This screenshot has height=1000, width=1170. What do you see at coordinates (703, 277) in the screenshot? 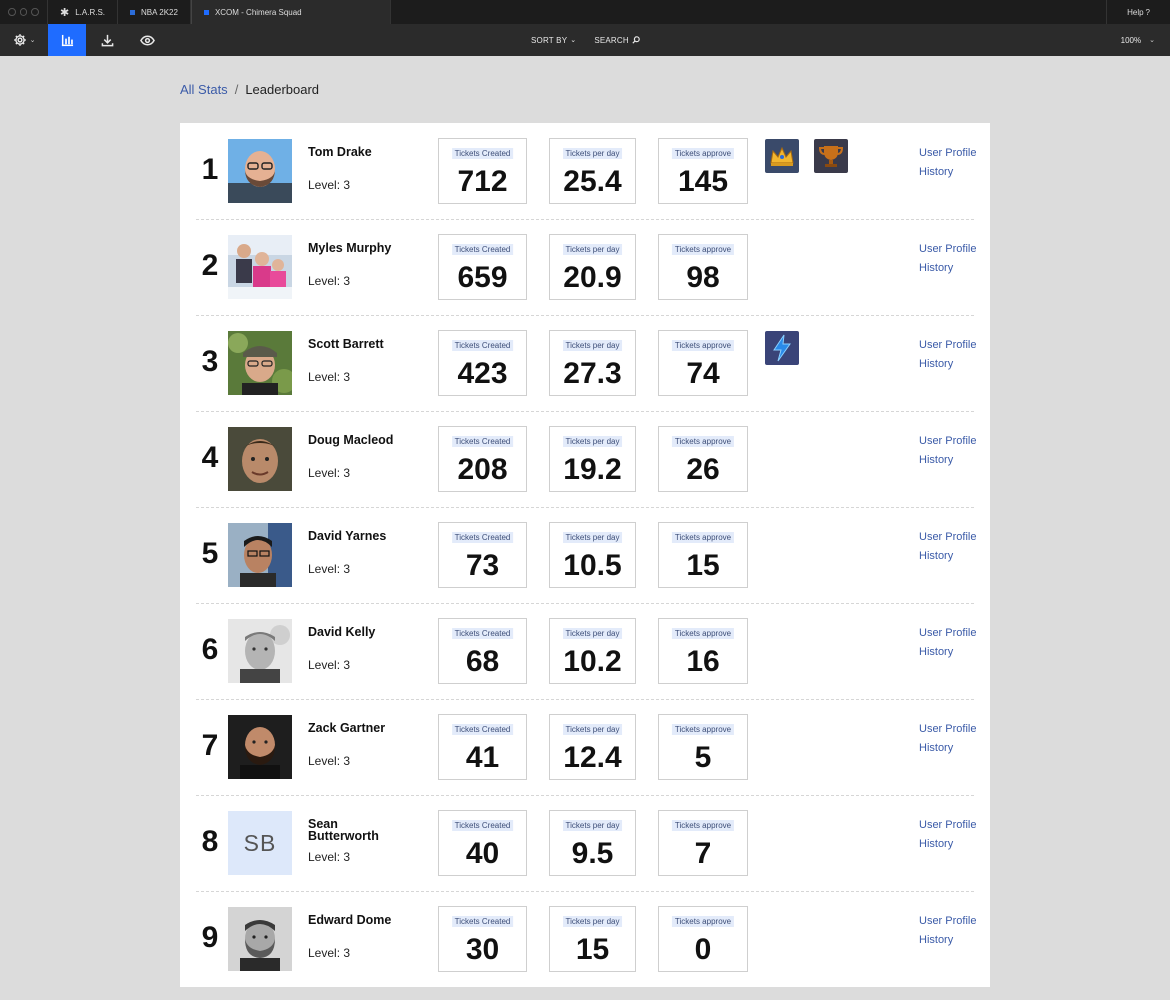
I see `stat-value: 98` at bounding box center [703, 277].